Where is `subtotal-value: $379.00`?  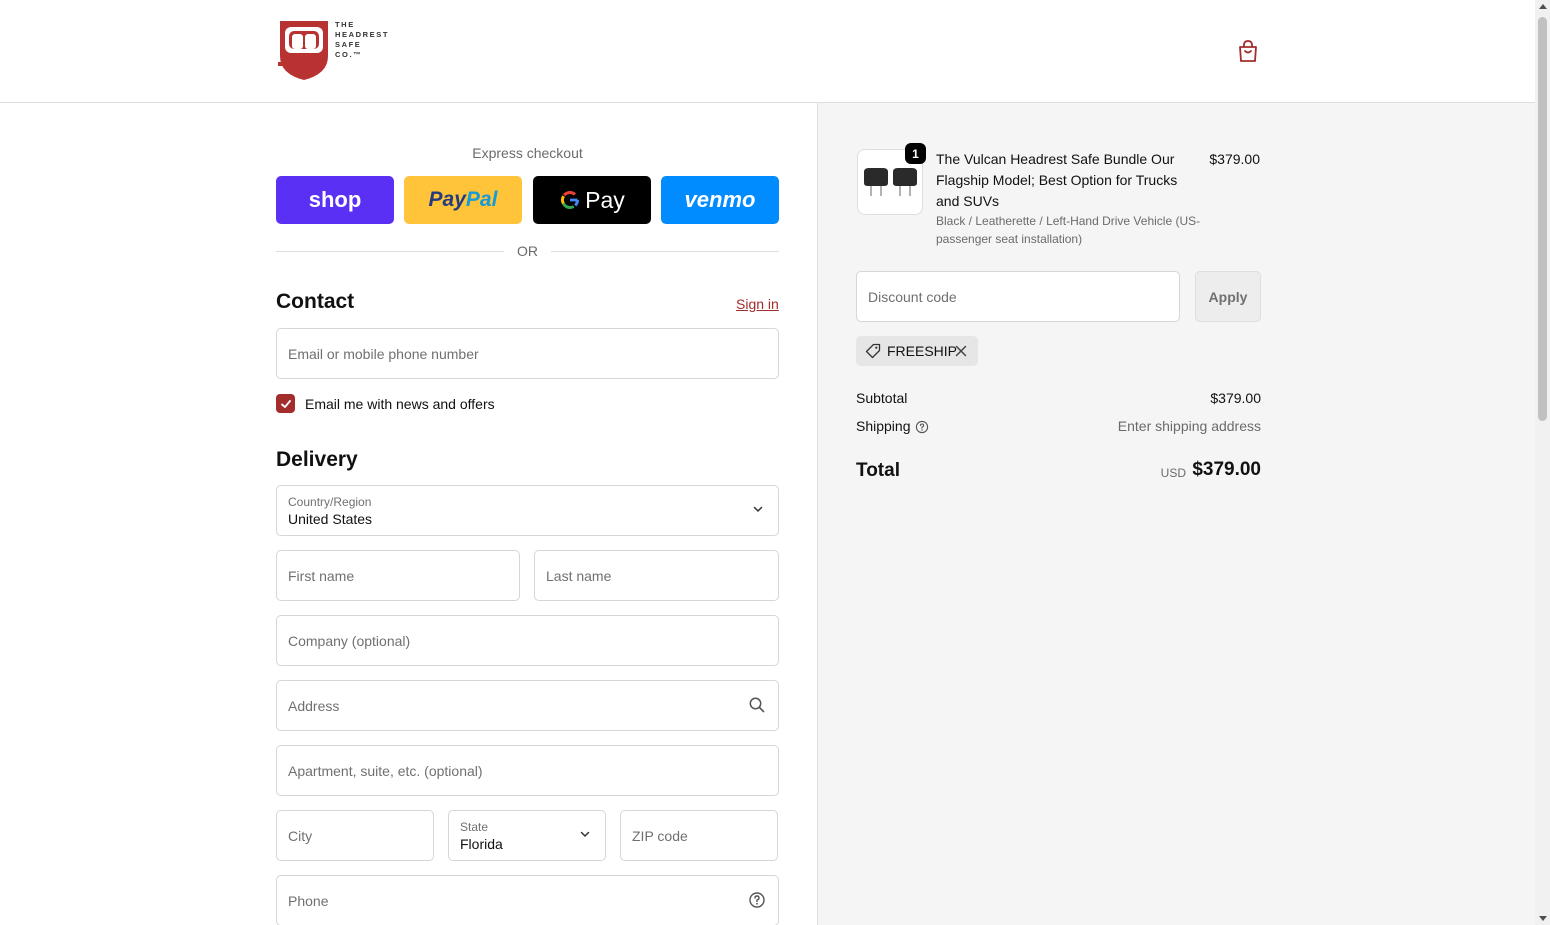
subtotal-value: $379.00 is located at coordinates (1235, 398).